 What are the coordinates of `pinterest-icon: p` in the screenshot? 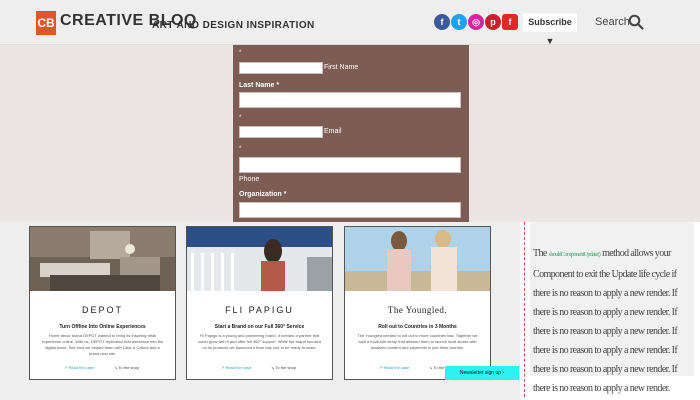 It's located at (493, 22).